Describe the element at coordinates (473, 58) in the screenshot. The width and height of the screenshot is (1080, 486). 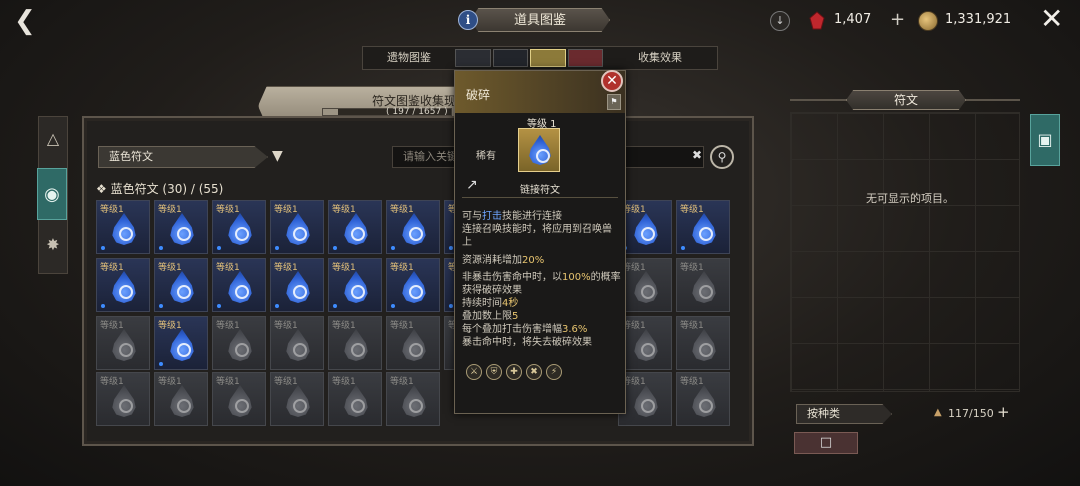
I see `swatch-dark` at that location.